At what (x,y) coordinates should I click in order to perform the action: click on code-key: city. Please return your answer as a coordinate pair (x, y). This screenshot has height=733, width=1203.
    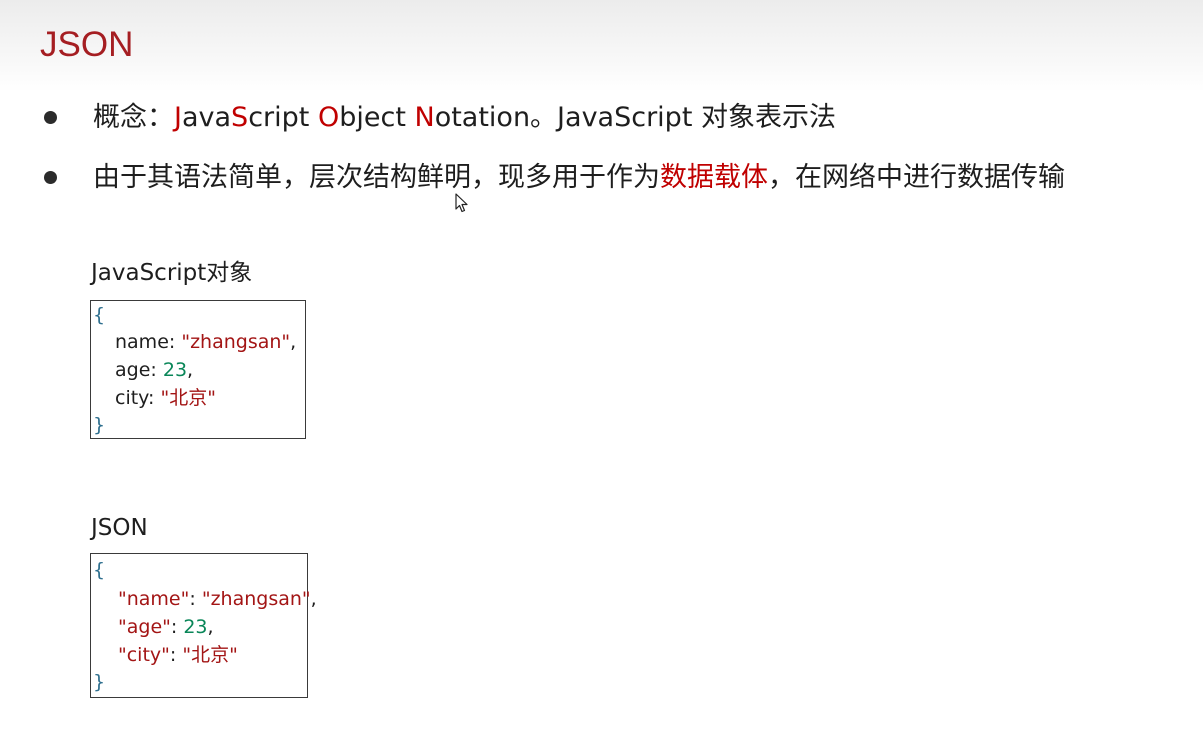
    Looking at the image, I should click on (132, 398).